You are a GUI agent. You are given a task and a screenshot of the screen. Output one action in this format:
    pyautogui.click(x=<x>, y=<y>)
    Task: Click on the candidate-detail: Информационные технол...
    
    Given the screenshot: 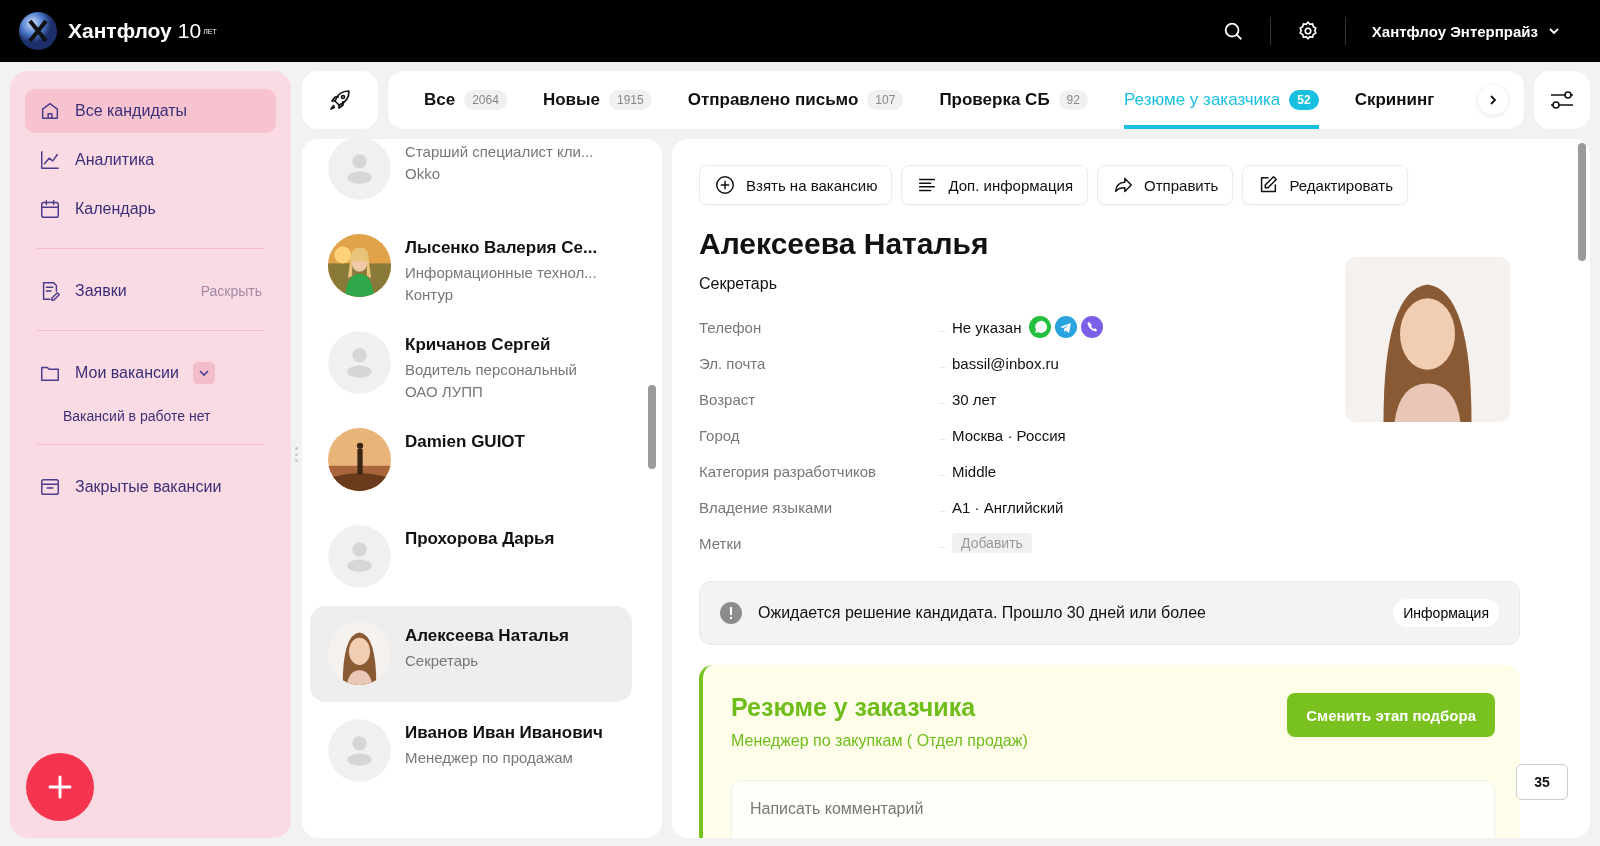 What is the action you would take?
    pyautogui.click(x=501, y=273)
    